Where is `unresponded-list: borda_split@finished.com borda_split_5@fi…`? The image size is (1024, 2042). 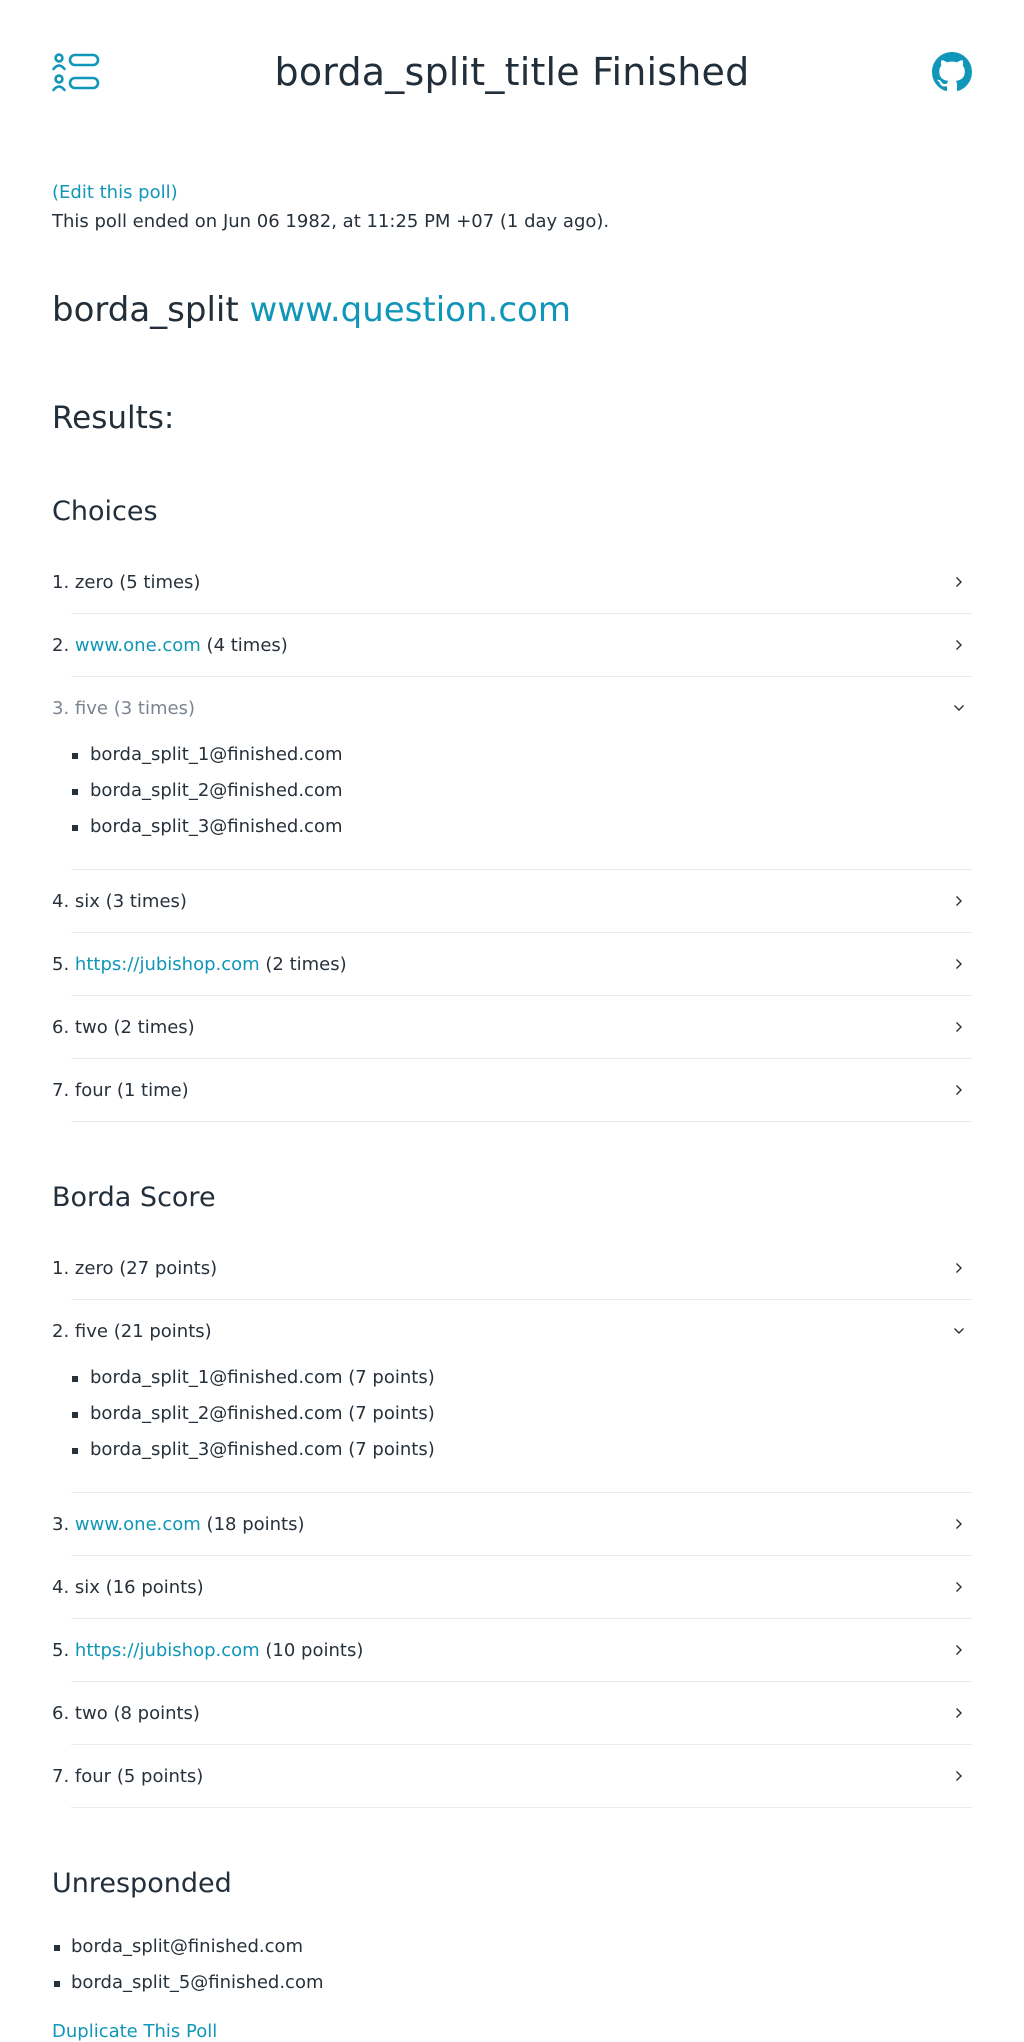
unresponded-list: borda_split@finished.com borda_split_5@fi… is located at coordinates (512, 1961).